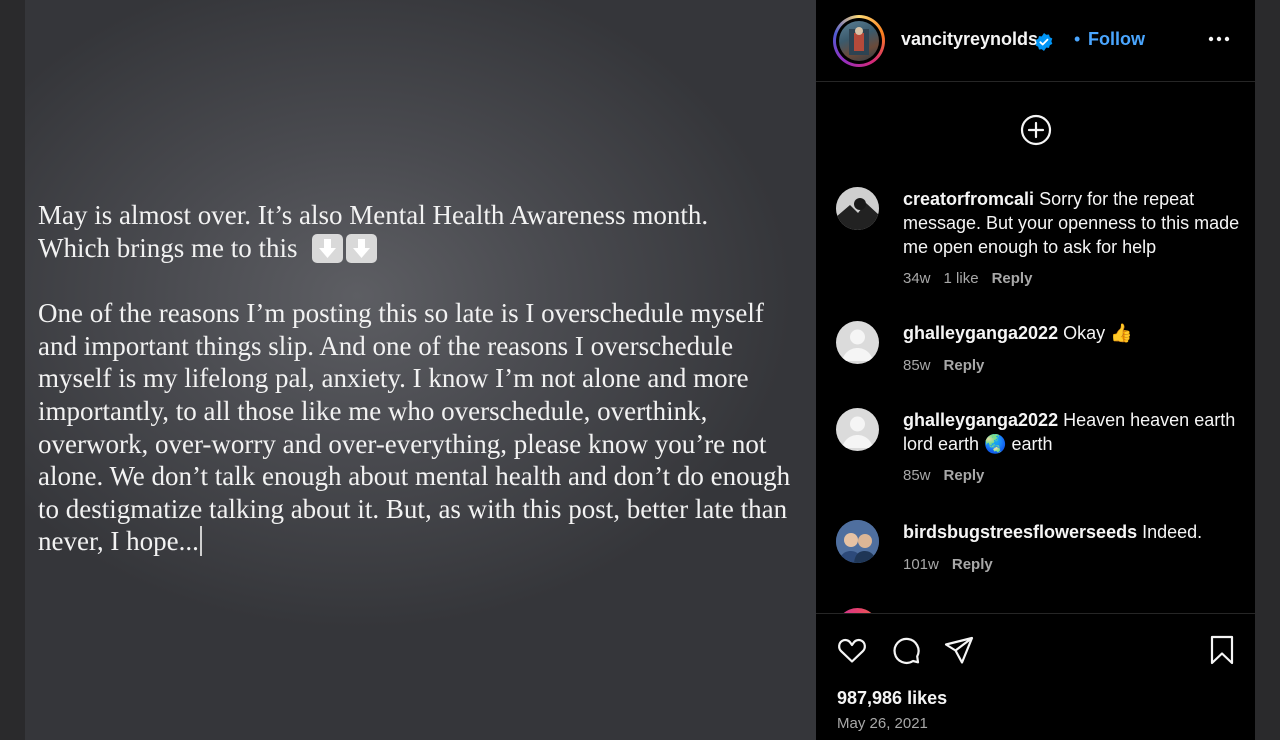 Image resolution: width=1280 pixels, height=740 pixels. I want to click on comment-bubble-icon, so click(906, 650).